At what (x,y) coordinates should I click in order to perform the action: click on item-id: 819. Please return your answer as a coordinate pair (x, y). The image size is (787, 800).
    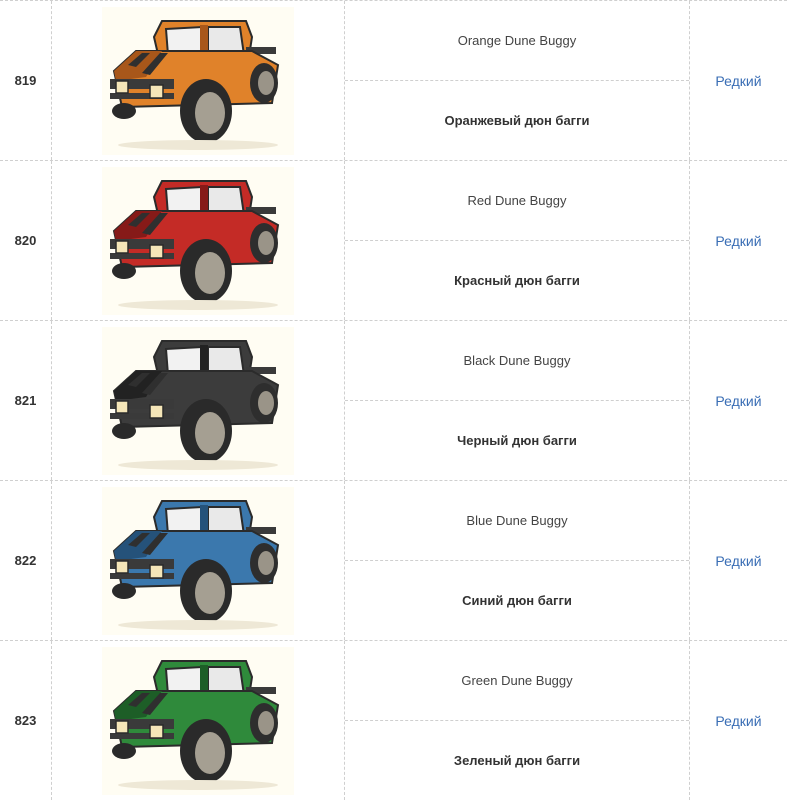
    Looking at the image, I should click on (26, 80).